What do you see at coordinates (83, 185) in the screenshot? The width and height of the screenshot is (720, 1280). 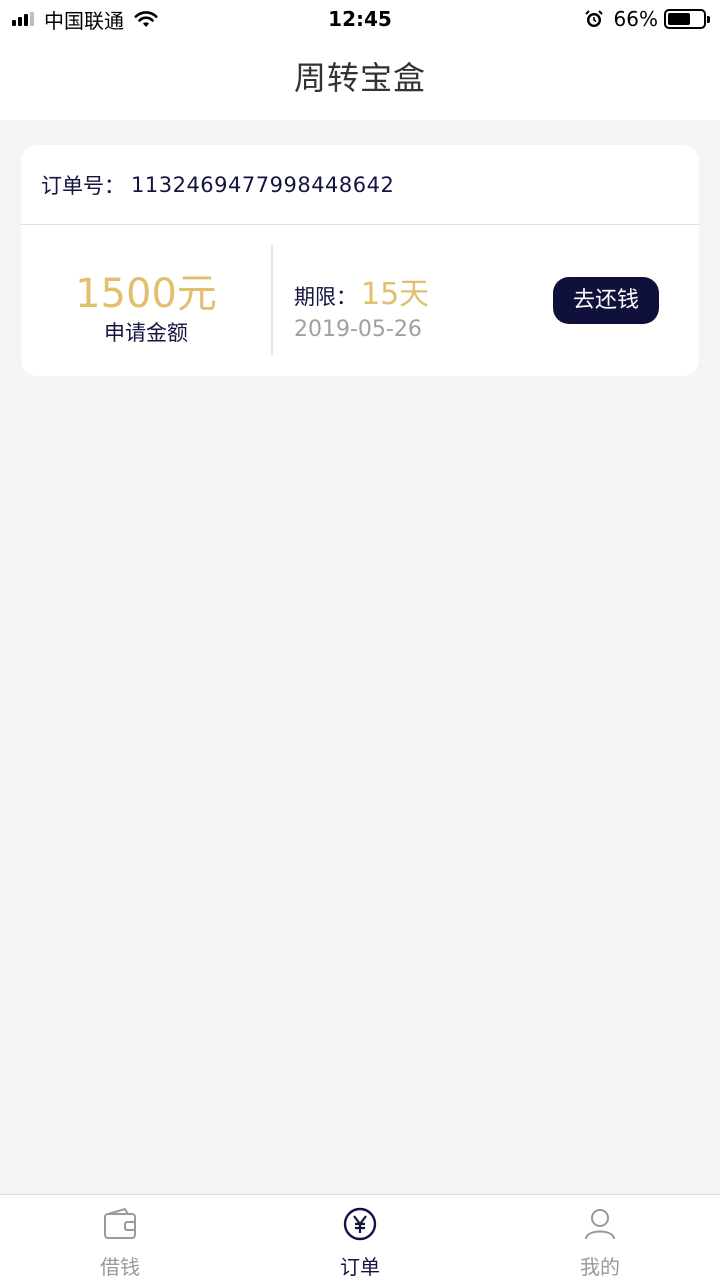 I see `order-number-label: 订单号：` at bounding box center [83, 185].